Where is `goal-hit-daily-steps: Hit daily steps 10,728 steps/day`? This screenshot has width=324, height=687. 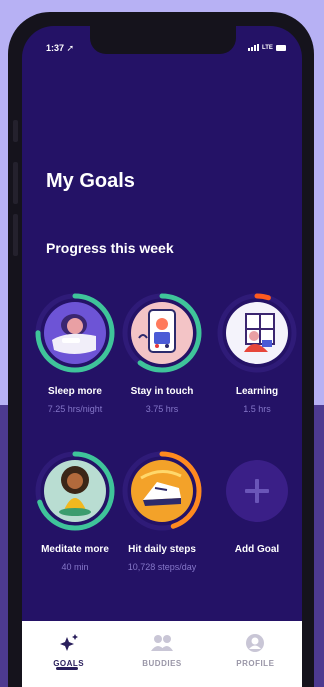 goal-hit-daily-steps: Hit daily steps 10,728 steps/day is located at coordinates (162, 511).